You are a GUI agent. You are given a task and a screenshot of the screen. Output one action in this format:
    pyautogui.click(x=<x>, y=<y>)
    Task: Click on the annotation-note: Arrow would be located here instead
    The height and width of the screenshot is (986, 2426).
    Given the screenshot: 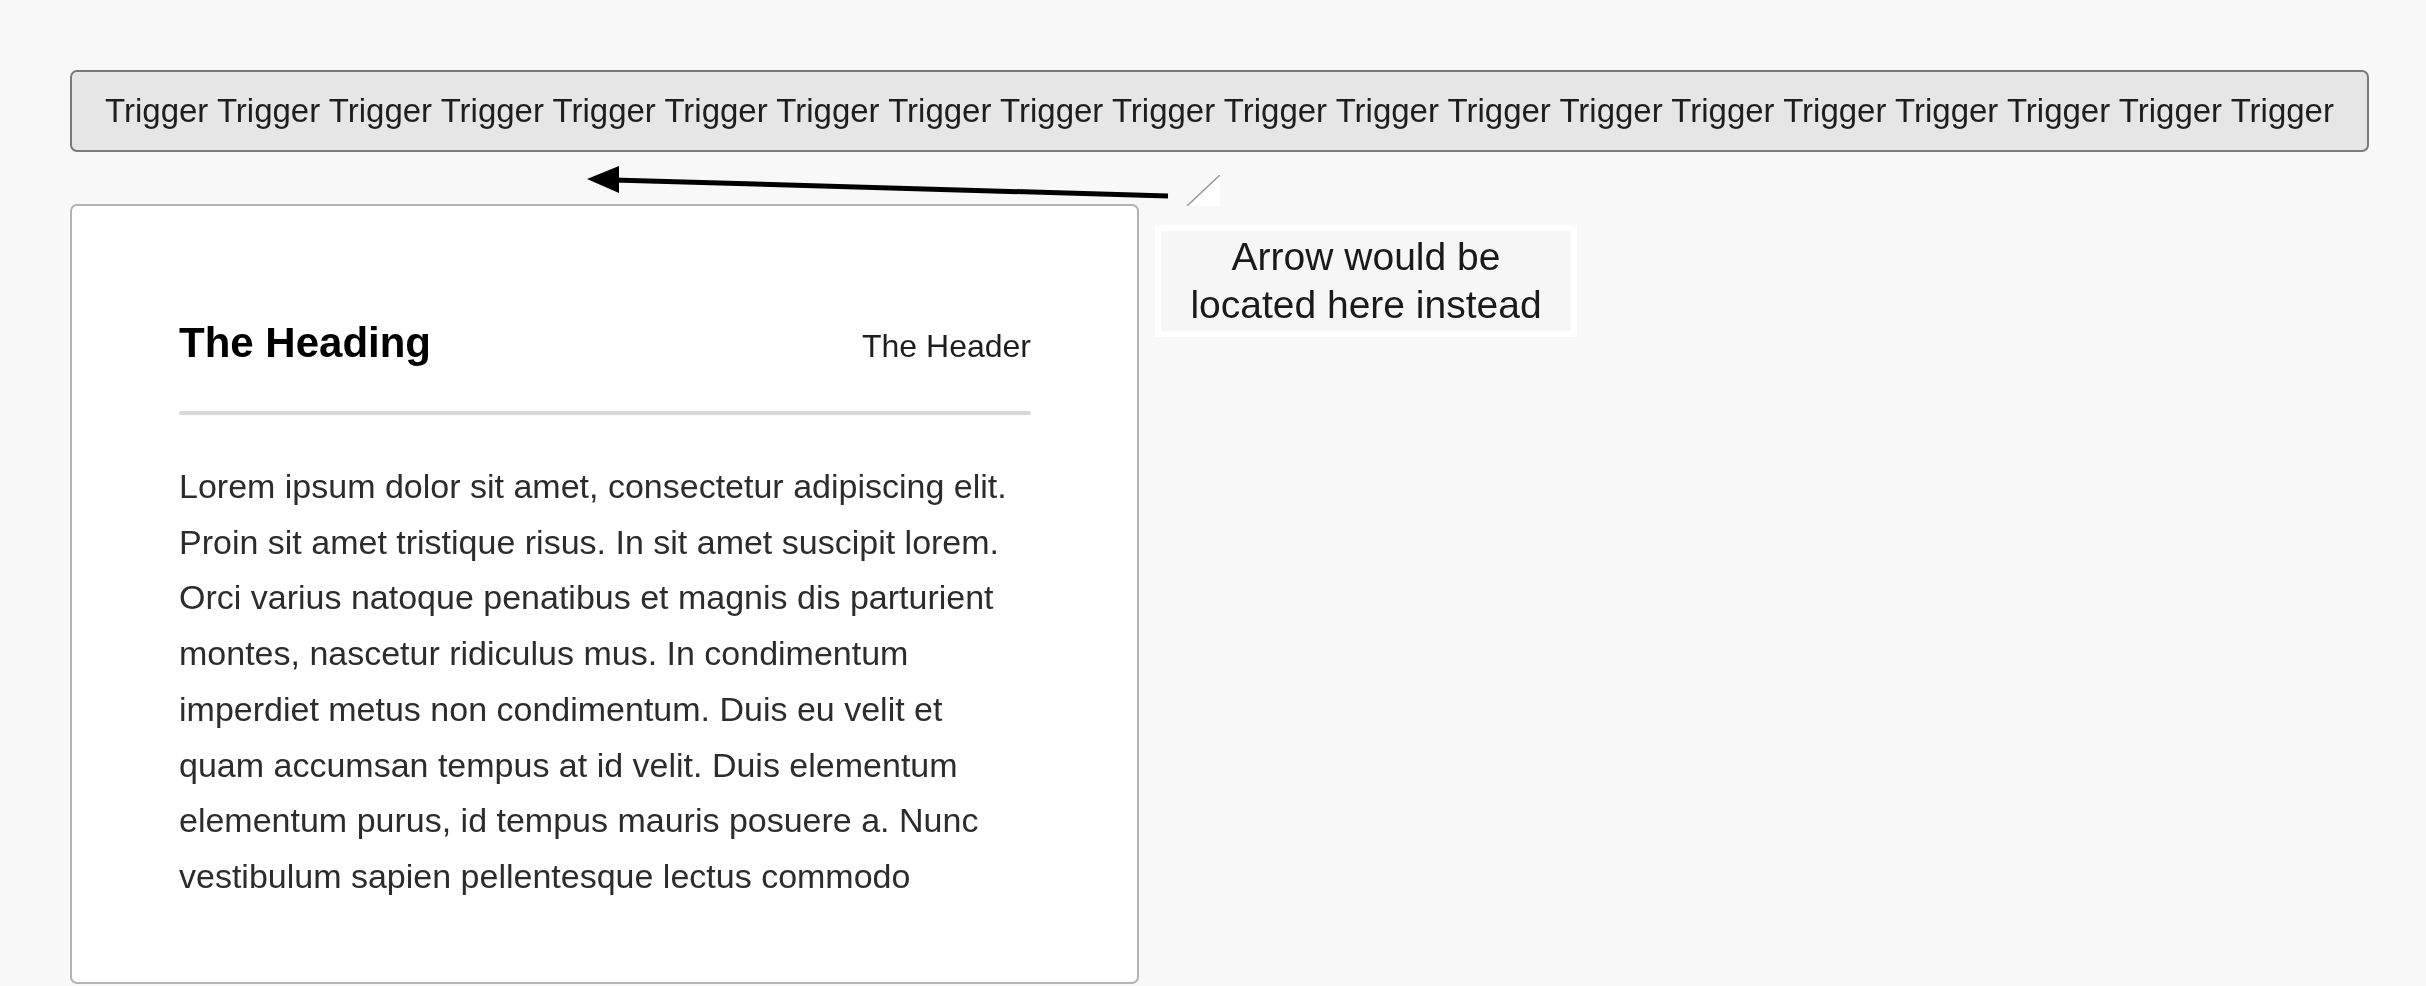 What is the action you would take?
    pyautogui.click(x=1366, y=281)
    